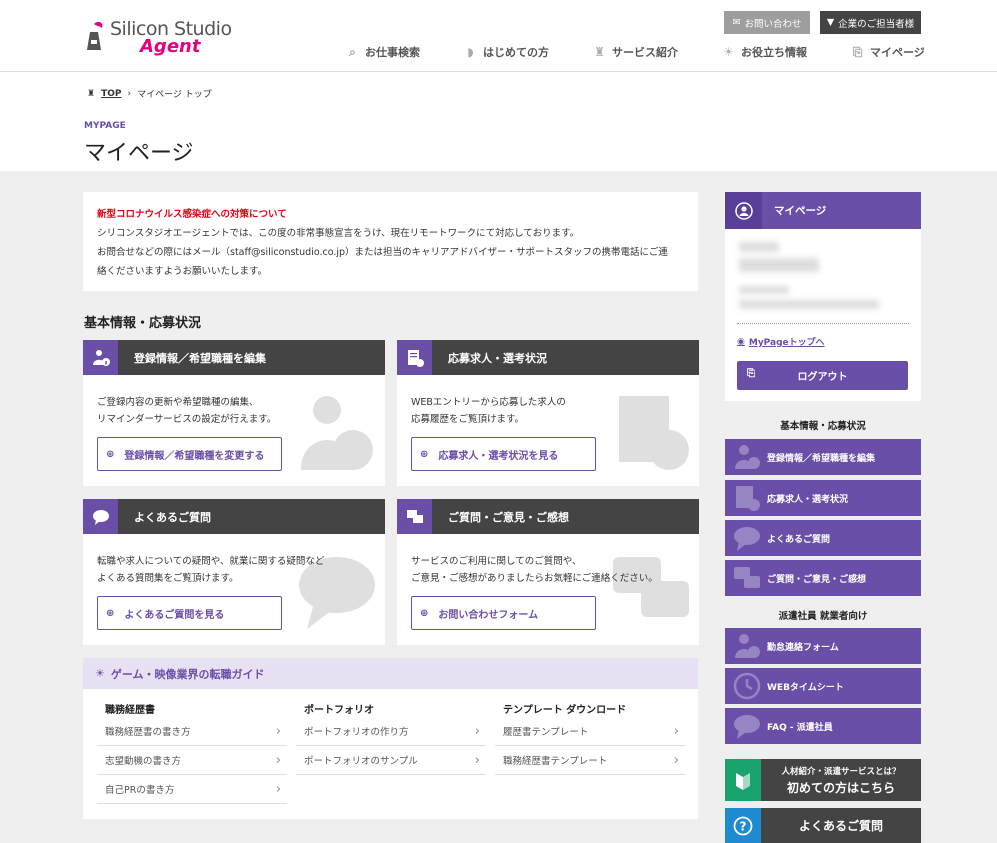 The image size is (997, 843). I want to click on guide-link-label: ポートフォリオの作り方, so click(356, 732).